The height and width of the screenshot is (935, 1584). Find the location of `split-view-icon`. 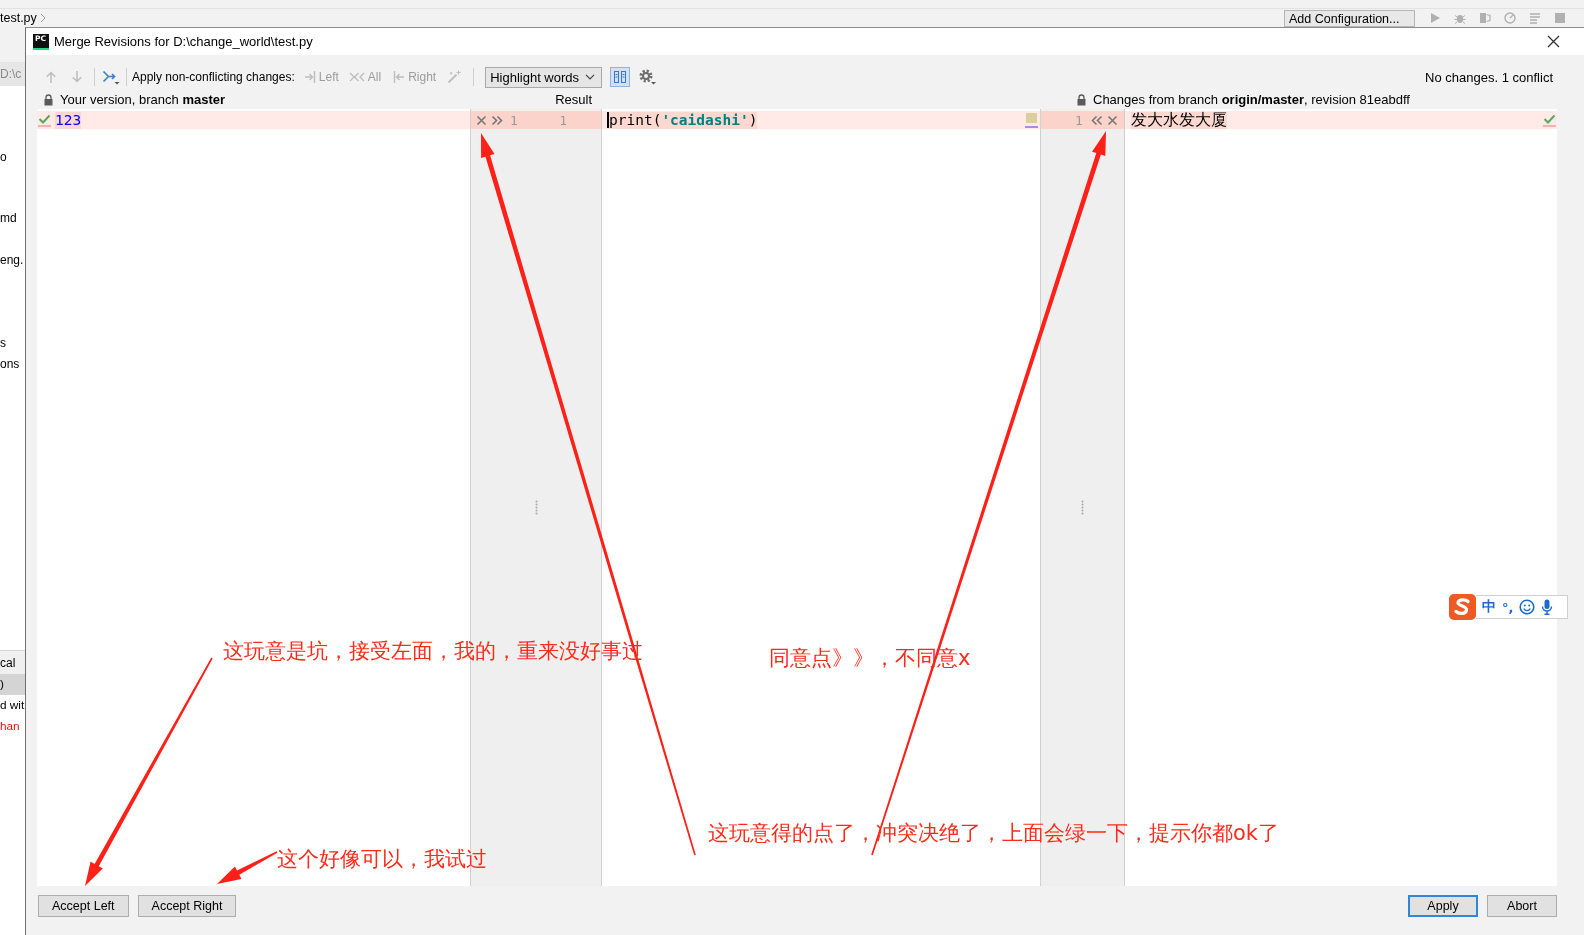

split-view-icon is located at coordinates (620, 77).